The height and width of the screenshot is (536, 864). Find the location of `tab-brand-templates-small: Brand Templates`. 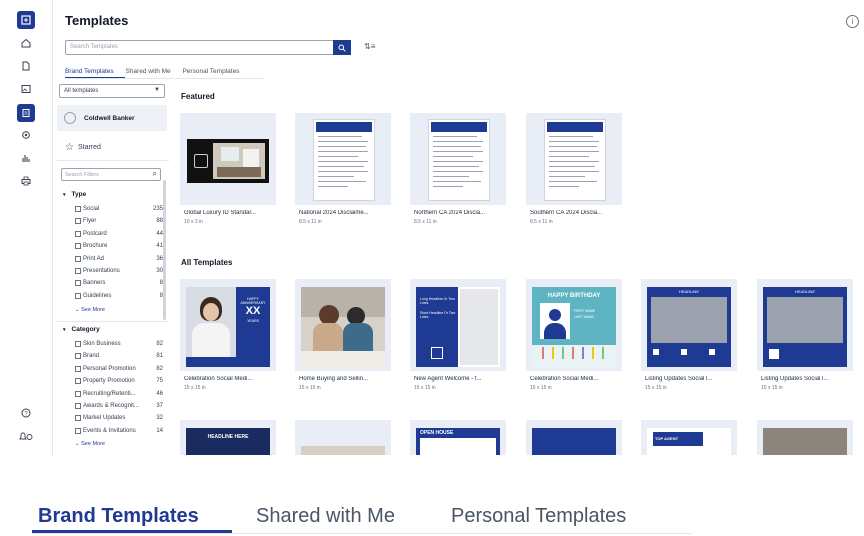

tab-brand-templates-small: Brand Templates is located at coordinates (89, 71).